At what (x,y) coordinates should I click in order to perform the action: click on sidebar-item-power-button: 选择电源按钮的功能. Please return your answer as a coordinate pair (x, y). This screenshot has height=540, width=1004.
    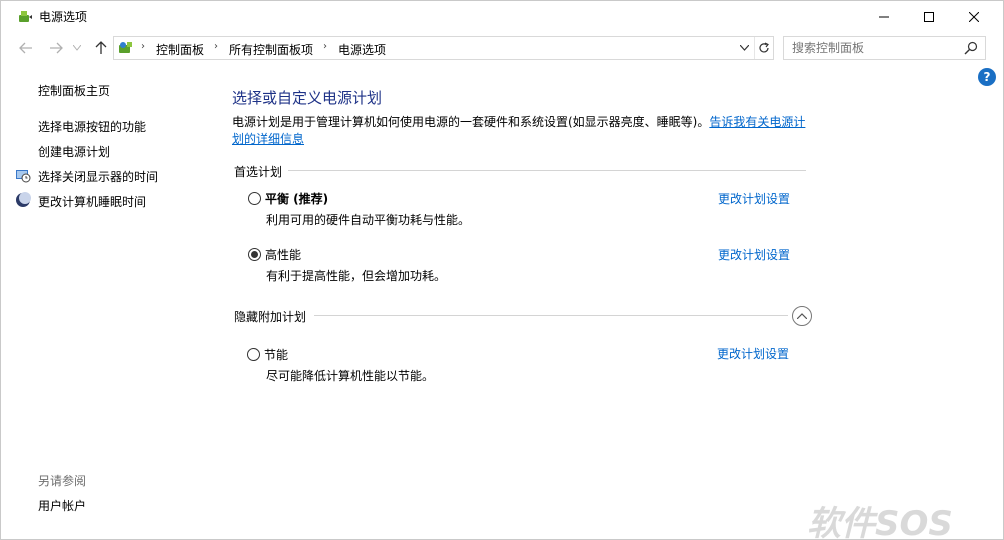
    Looking at the image, I should click on (92, 126).